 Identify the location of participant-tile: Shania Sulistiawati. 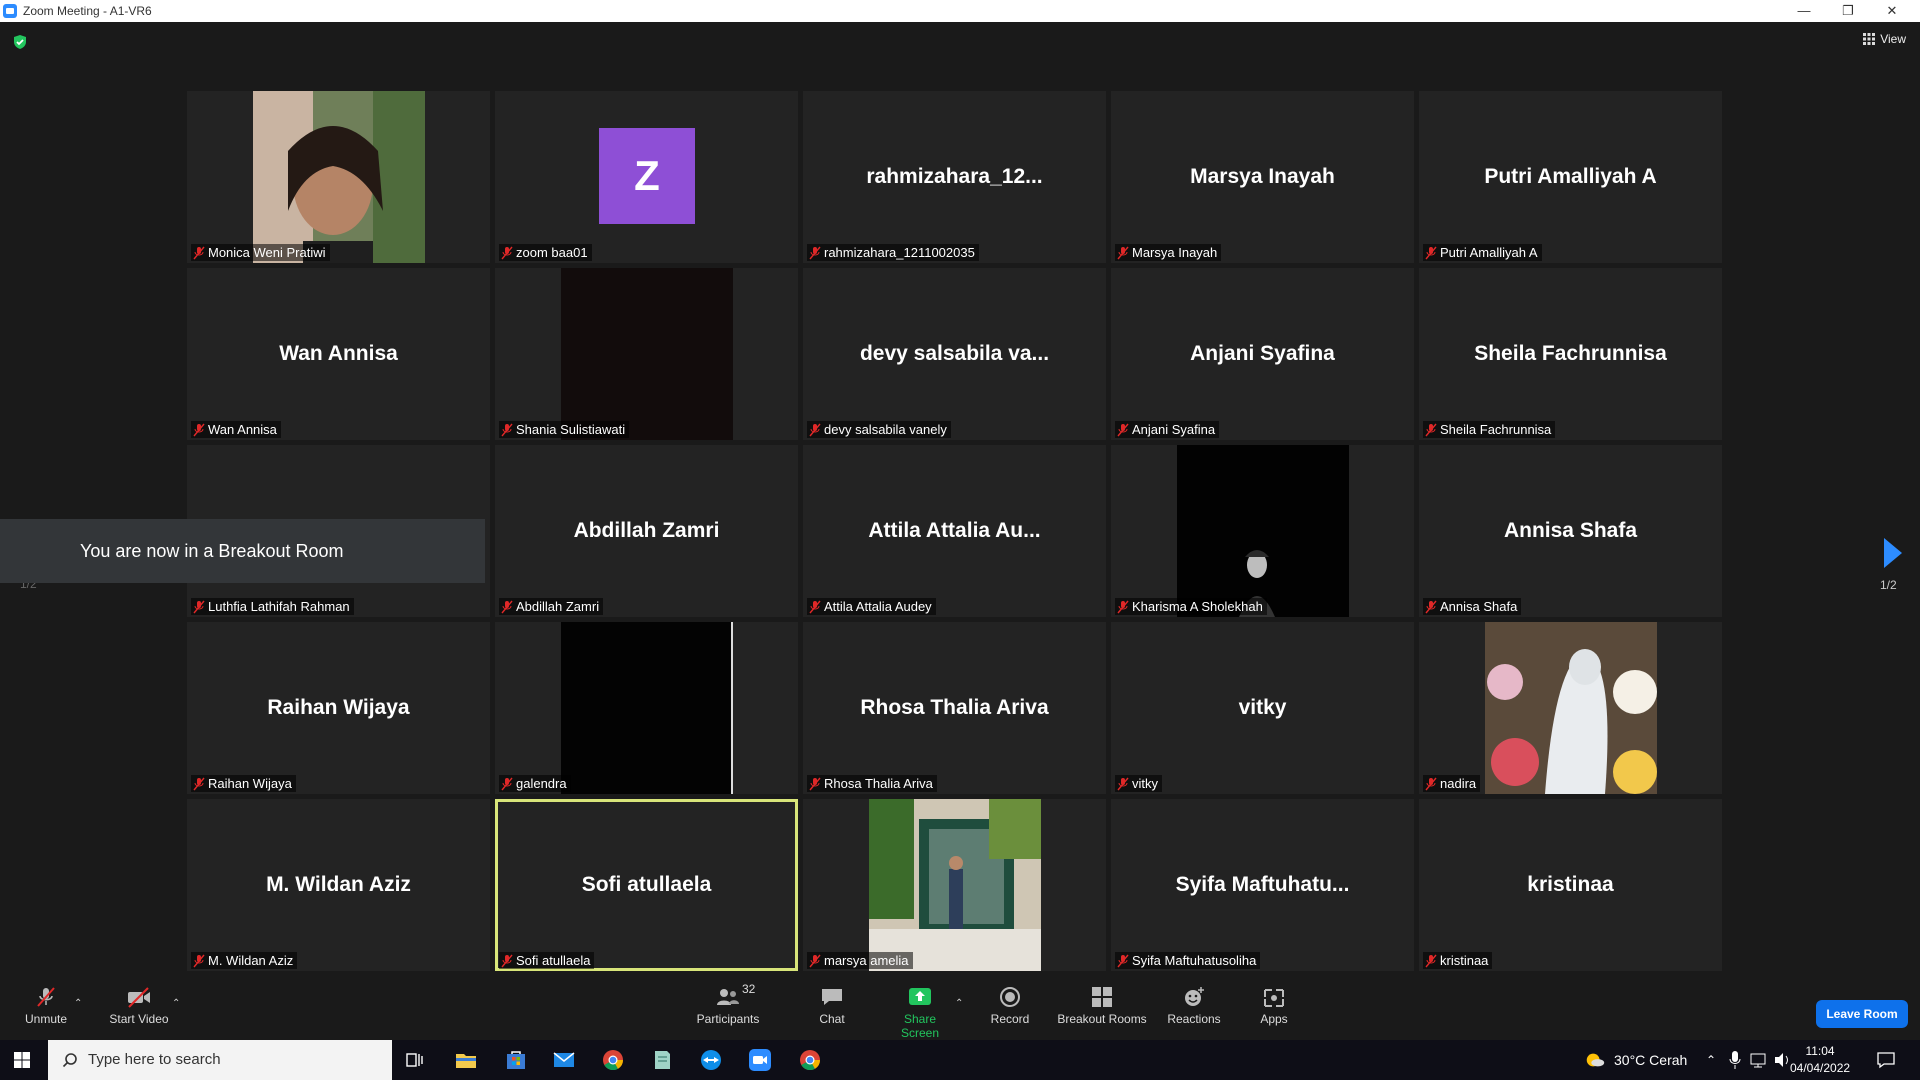
(646, 354).